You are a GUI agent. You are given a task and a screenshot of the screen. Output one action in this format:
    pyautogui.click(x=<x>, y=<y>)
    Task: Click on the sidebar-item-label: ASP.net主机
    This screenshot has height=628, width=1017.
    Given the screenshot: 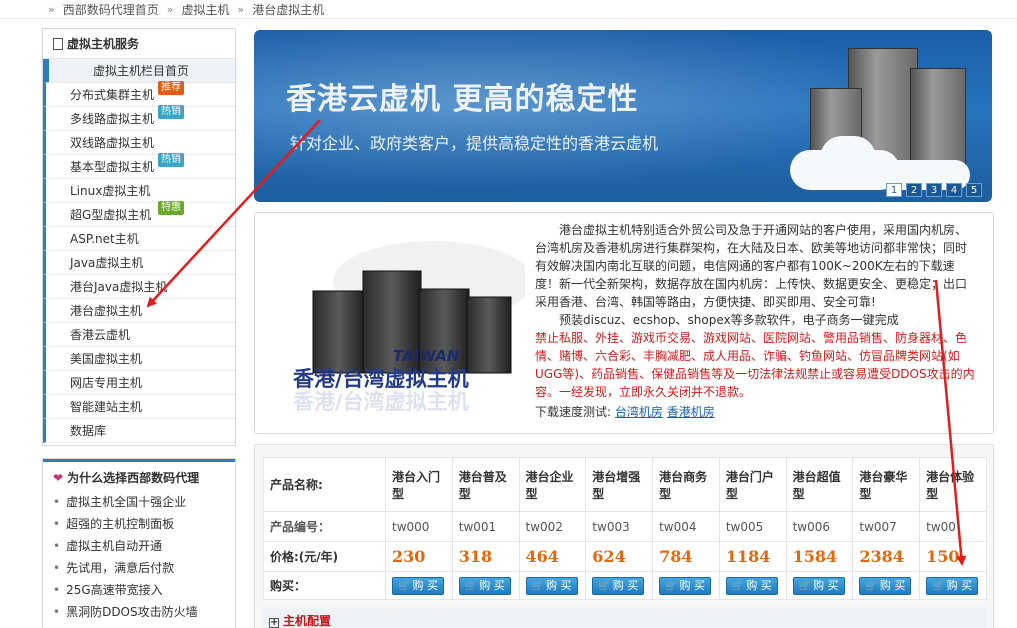 What is the action you would take?
    pyautogui.click(x=104, y=239)
    